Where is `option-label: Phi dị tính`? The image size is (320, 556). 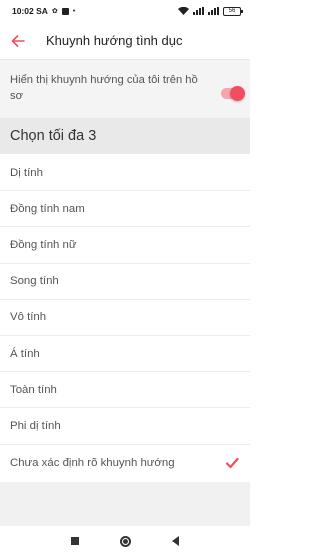
option-label: Phi dị tính is located at coordinates (35, 425).